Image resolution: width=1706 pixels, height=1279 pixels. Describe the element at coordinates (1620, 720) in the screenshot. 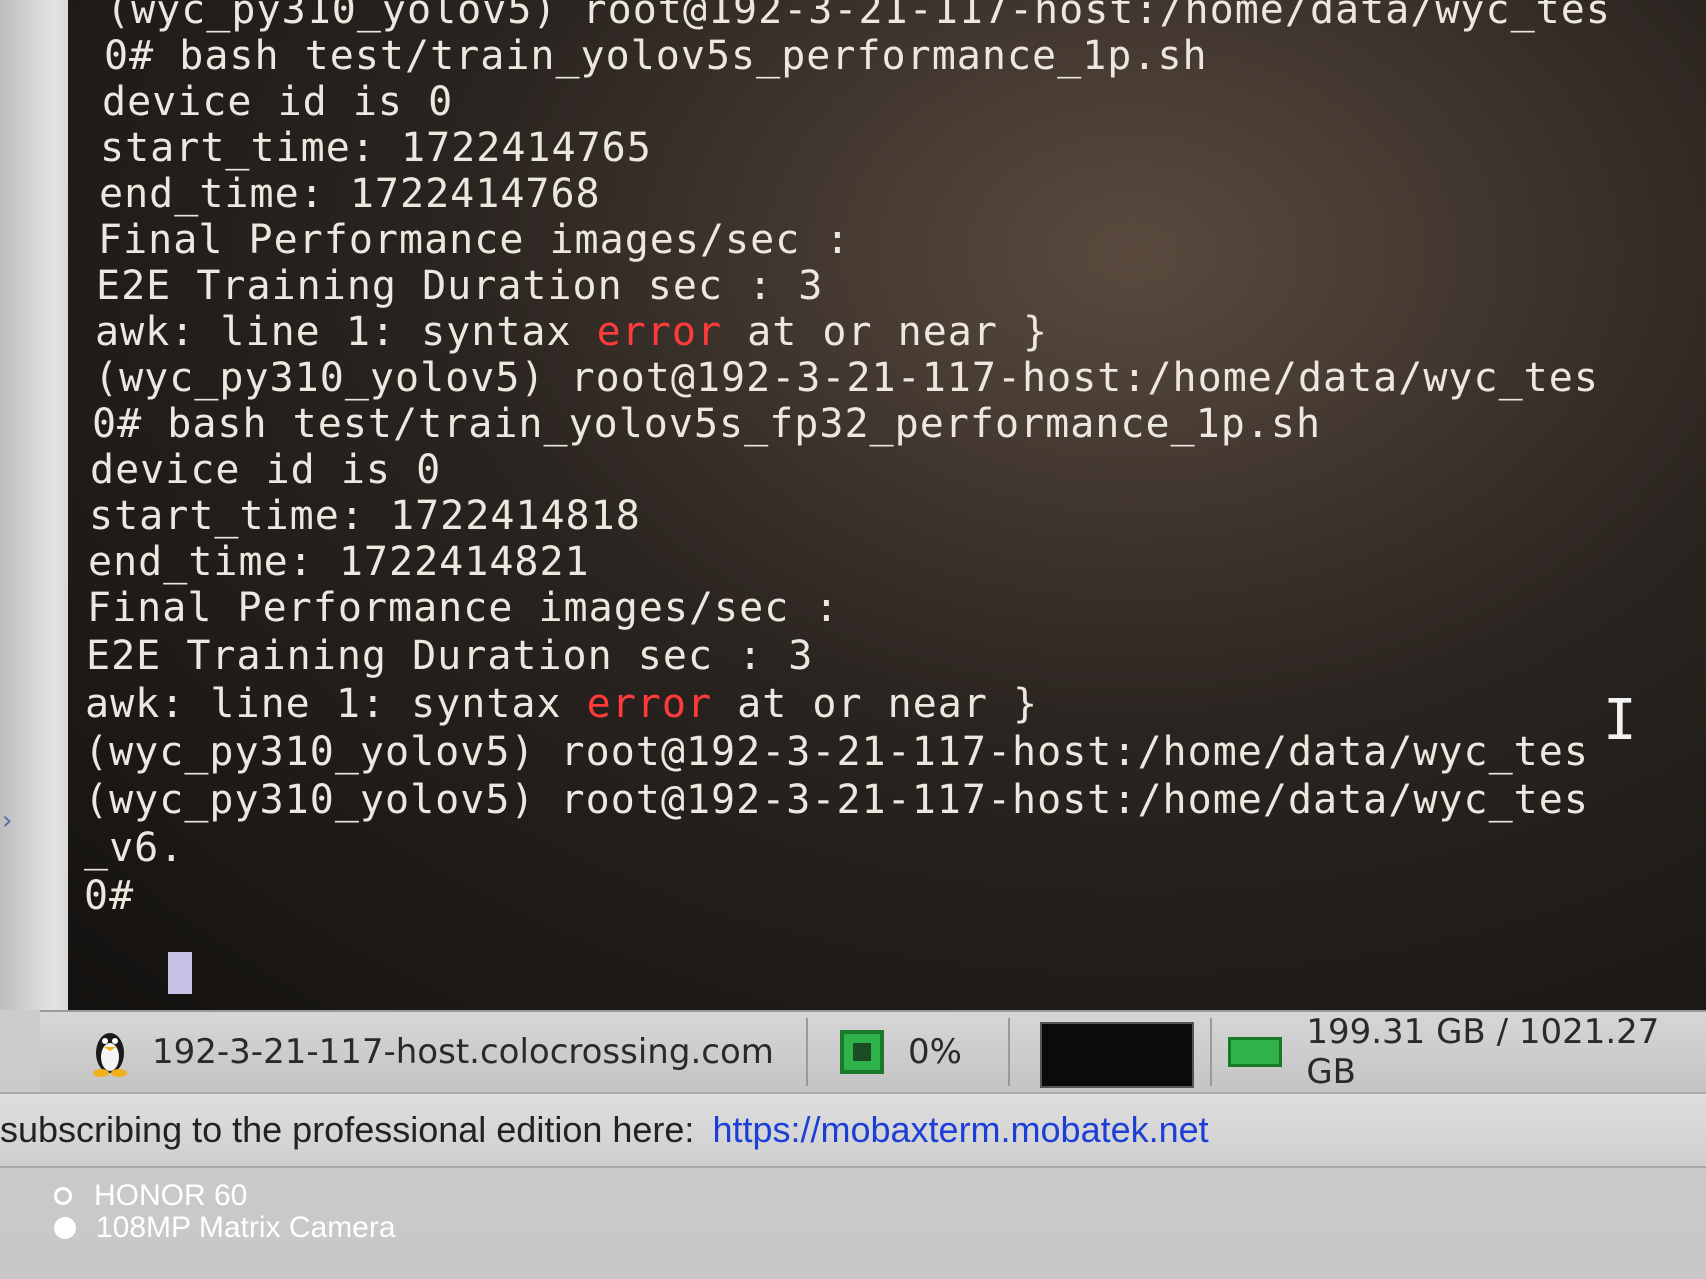

I see `ibeam-cursor-icon: I` at that location.